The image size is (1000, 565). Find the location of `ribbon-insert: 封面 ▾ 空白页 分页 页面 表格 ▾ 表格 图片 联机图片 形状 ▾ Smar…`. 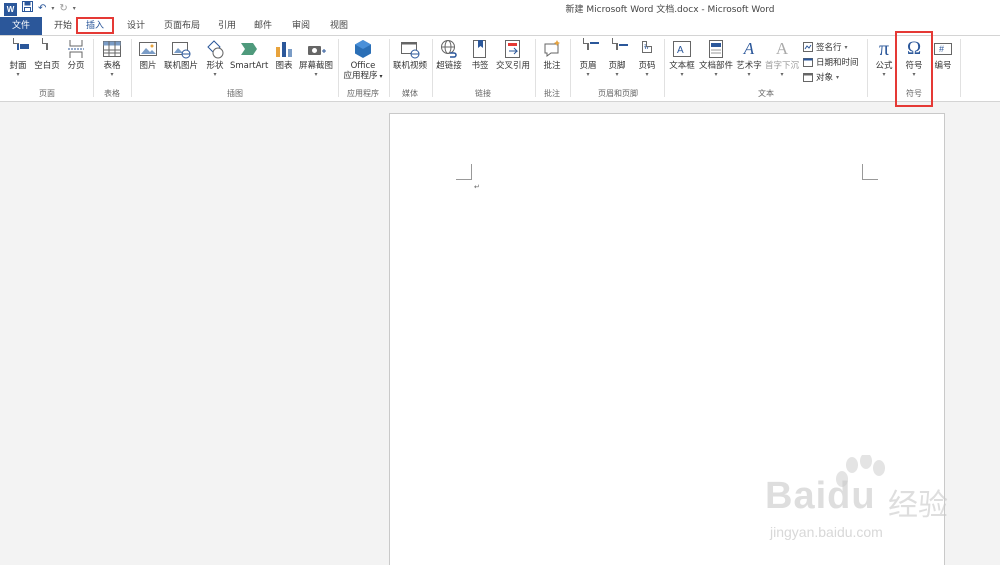

ribbon-insert: 封面 ▾ 空白页 分页 页面 表格 ▾ 表格 图片 联机图片 形状 ▾ Smar… is located at coordinates (500, 68).